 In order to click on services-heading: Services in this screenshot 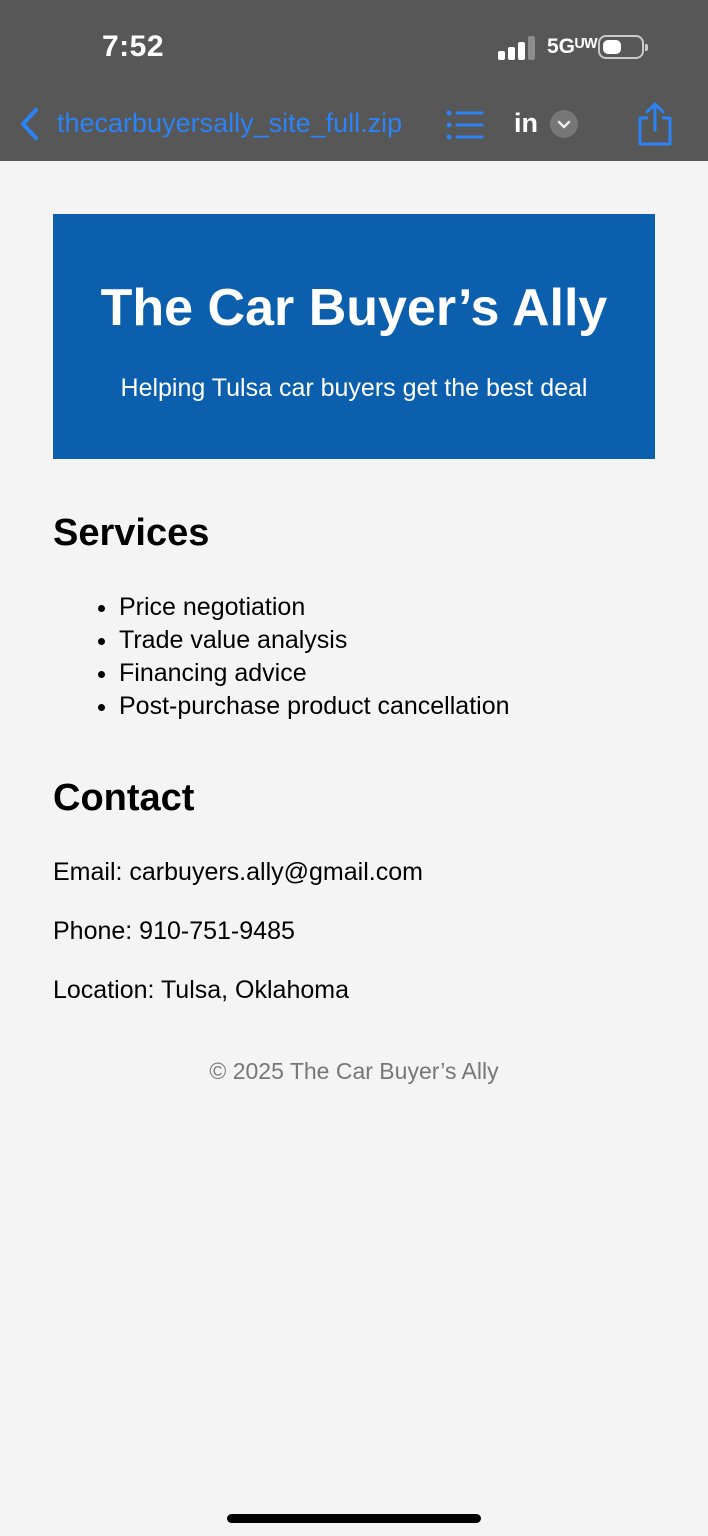, I will do `click(131, 533)`.